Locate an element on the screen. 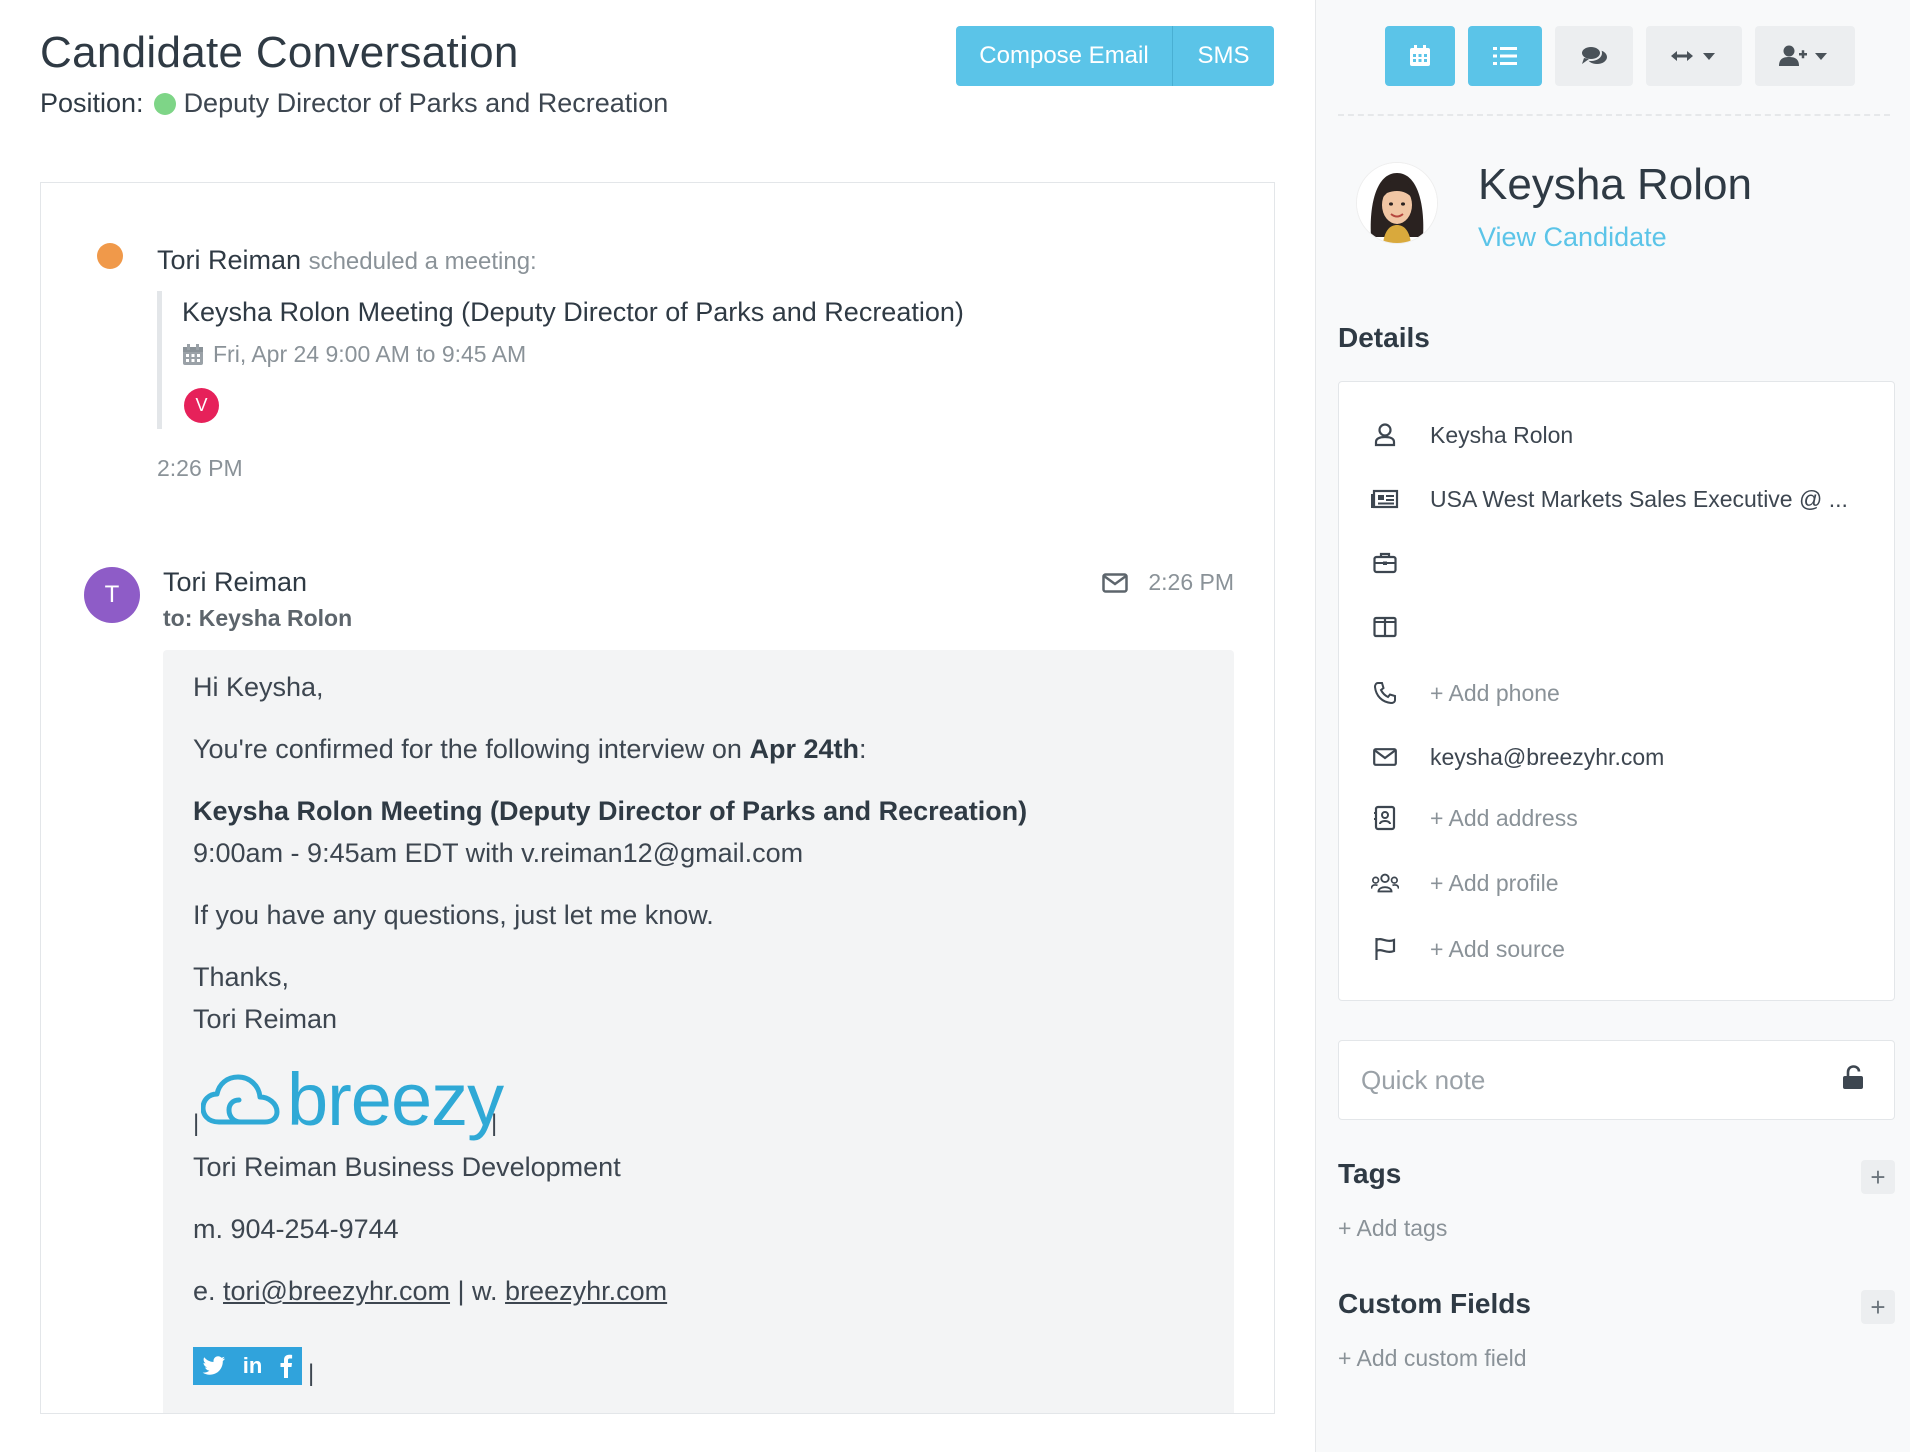 The height and width of the screenshot is (1452, 1910). toolbar-assign-dropdown is located at coordinates (1805, 56).